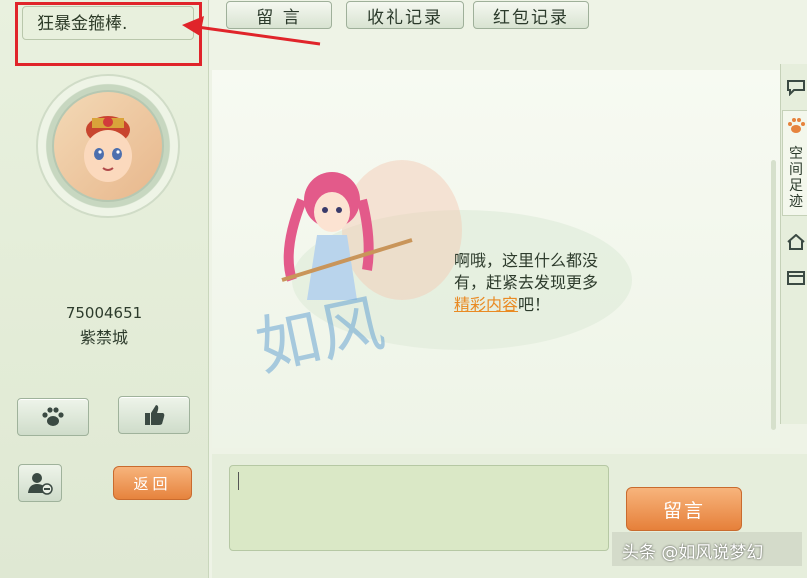 The image size is (807, 578). I want to click on side-tab-home, so click(796, 242).